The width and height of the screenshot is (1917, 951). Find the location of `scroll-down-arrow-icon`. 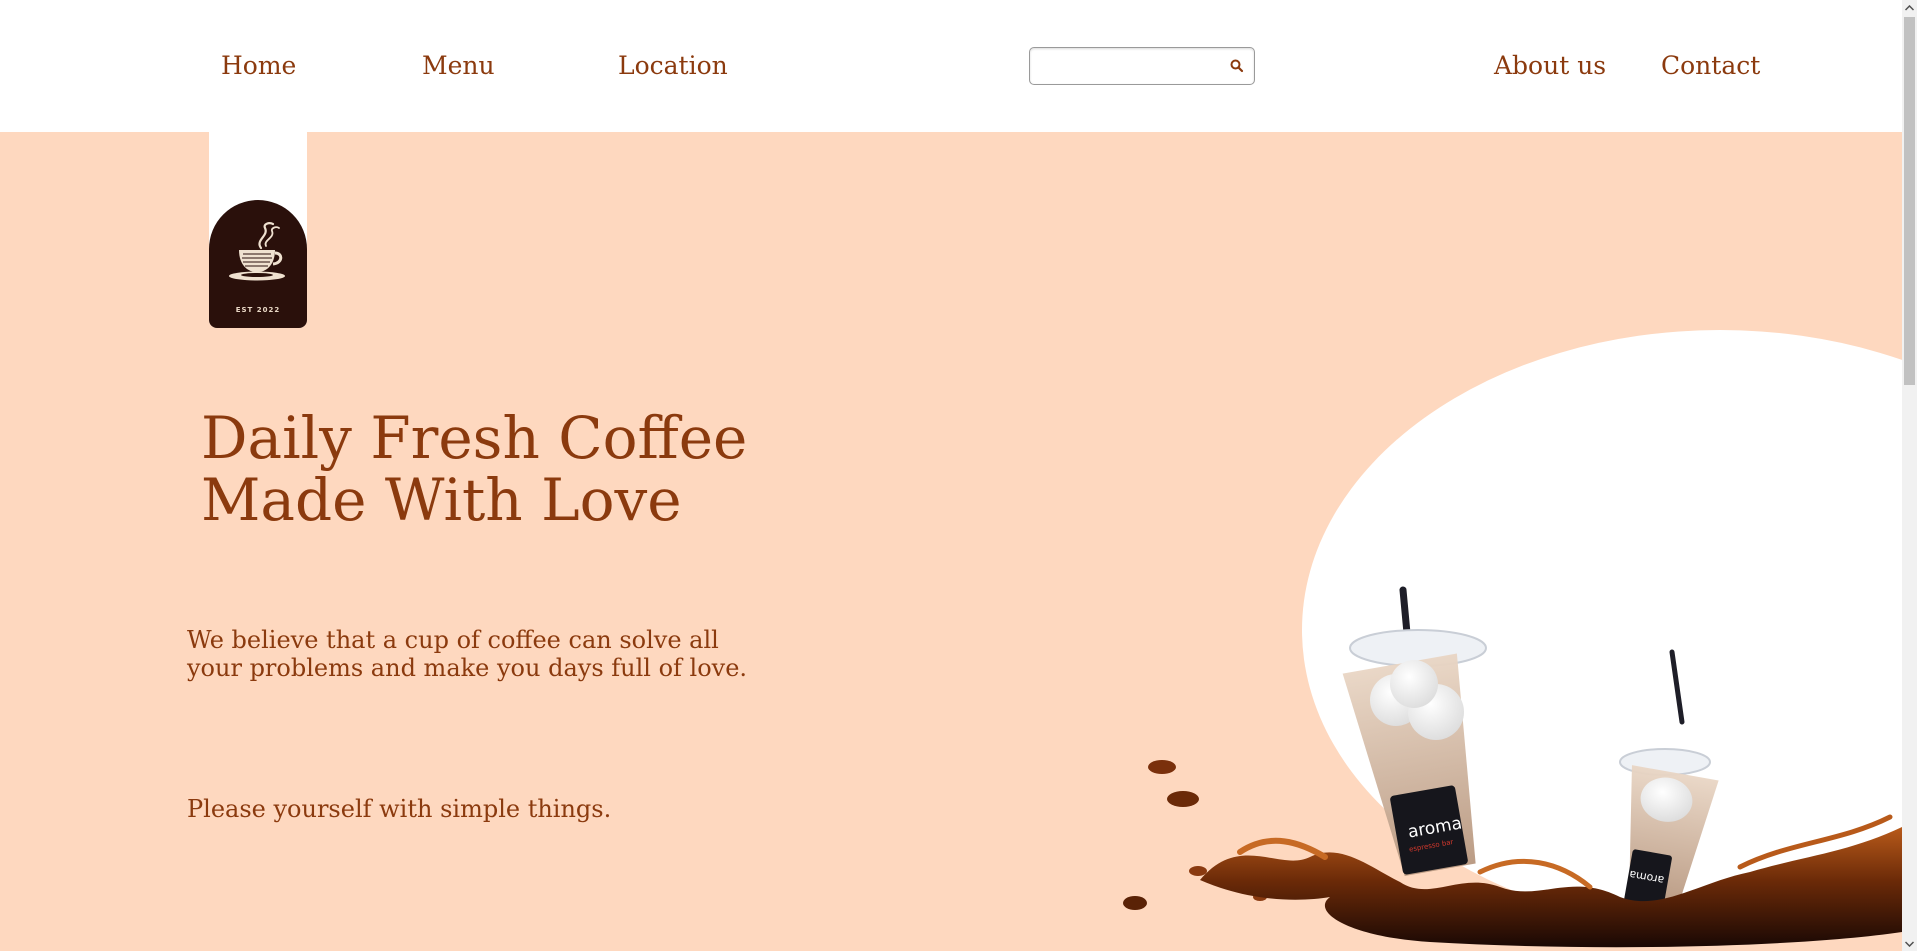

scroll-down-arrow-icon is located at coordinates (1909, 943).